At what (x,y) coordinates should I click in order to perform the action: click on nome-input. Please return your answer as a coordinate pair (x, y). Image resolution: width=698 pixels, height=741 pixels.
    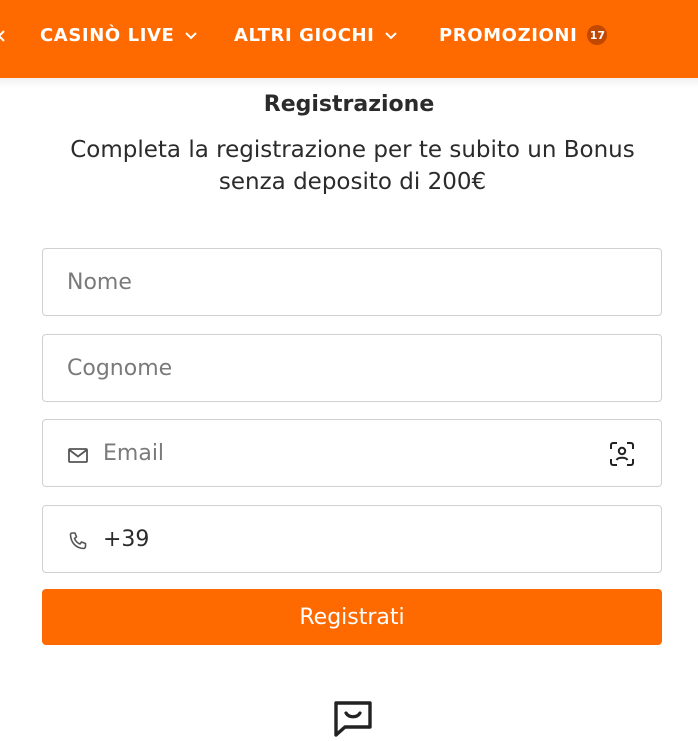
    Looking at the image, I should click on (354, 282).